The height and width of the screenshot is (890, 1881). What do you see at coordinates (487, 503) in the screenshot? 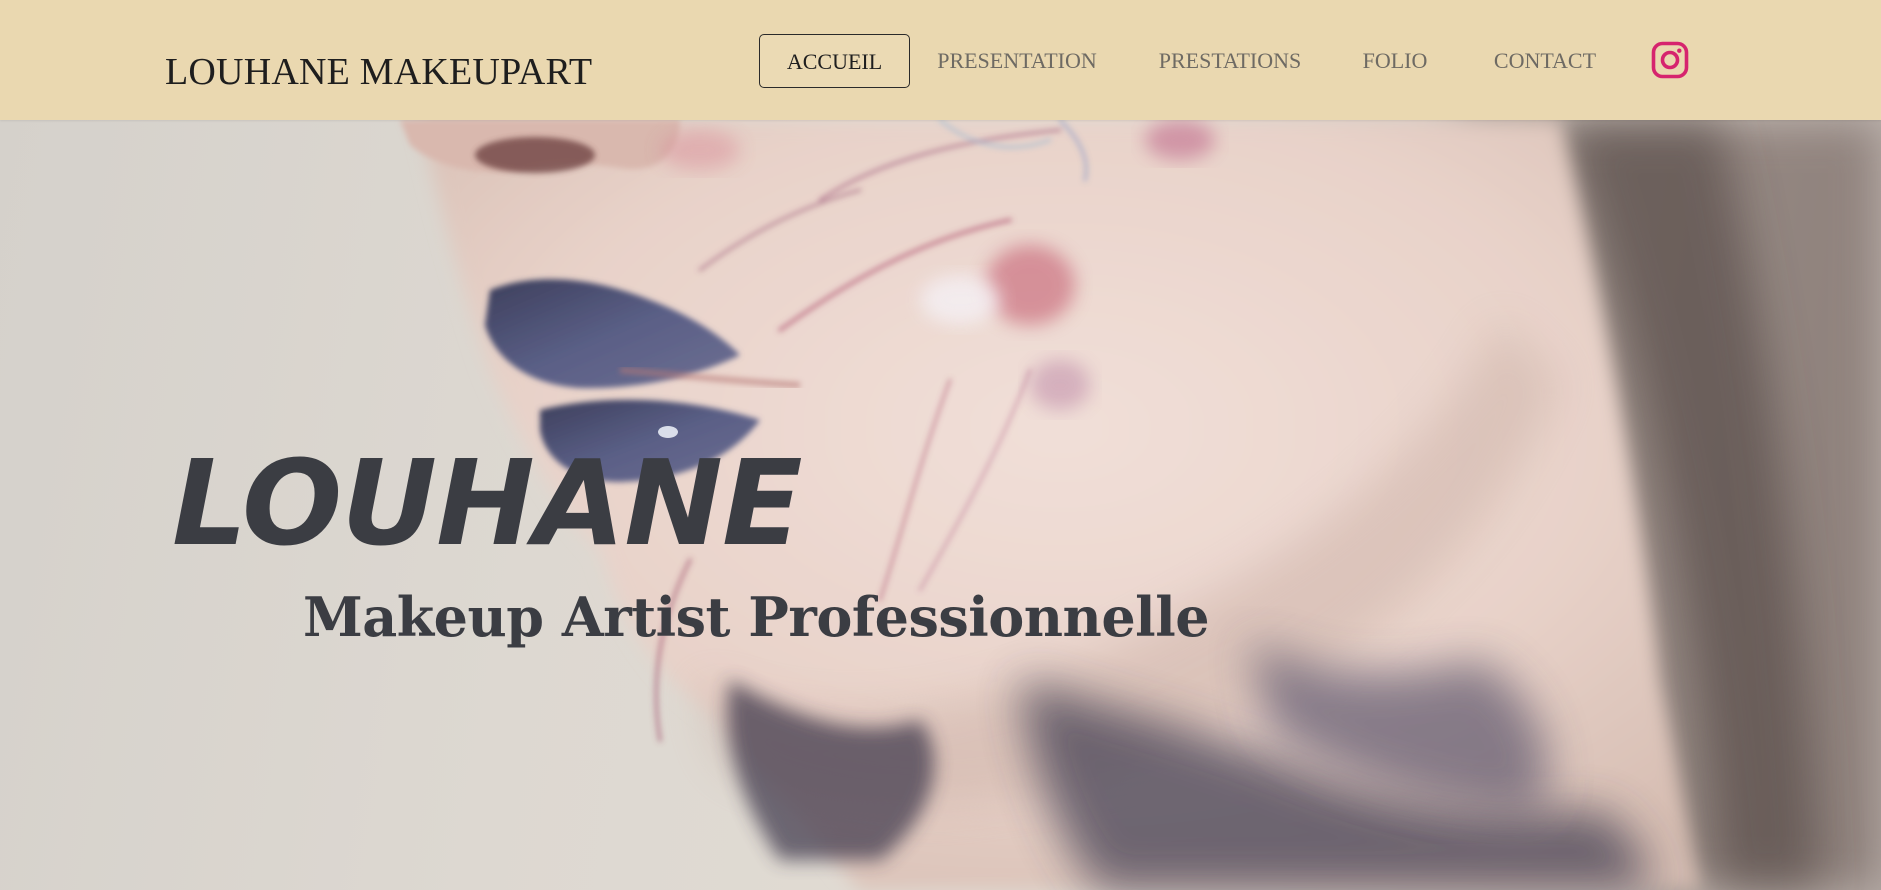
I see `hero-title: LOUHANE` at bounding box center [487, 503].